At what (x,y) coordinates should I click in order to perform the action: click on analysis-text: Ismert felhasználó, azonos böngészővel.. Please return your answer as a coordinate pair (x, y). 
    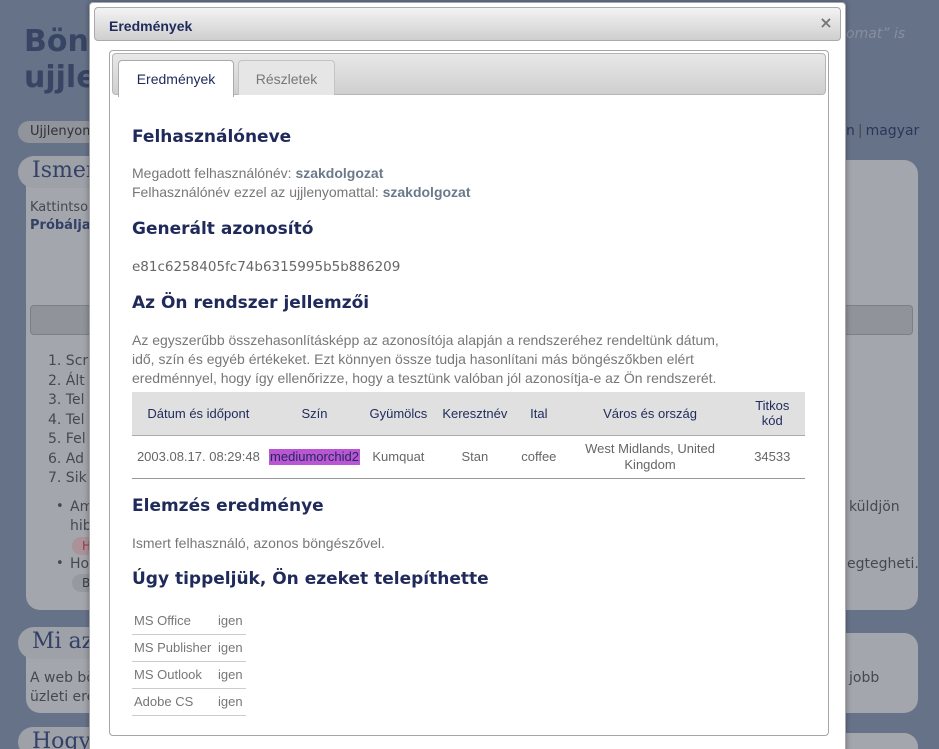
    Looking at the image, I should click on (258, 543).